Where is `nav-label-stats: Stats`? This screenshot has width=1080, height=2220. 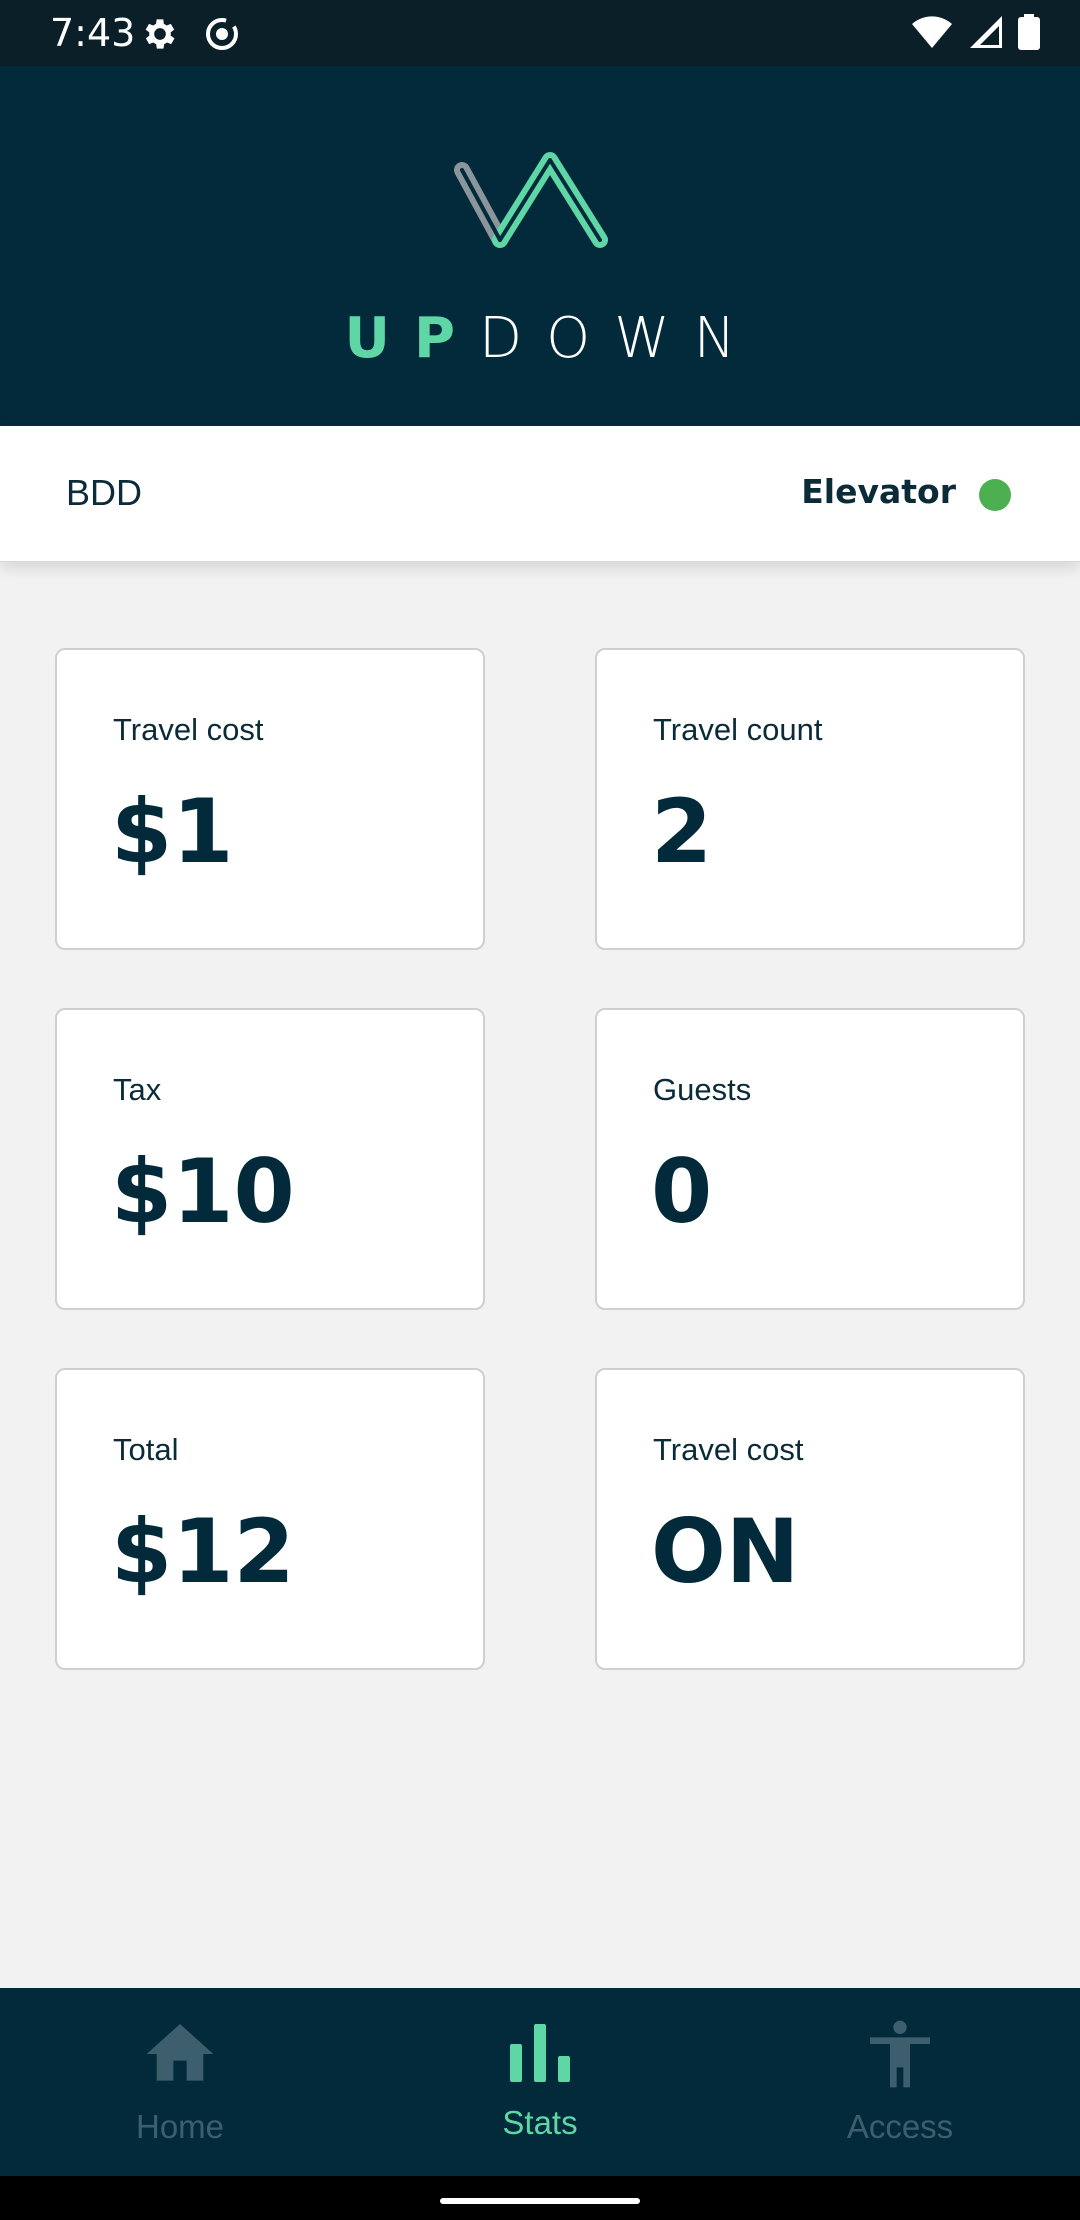
nav-label-stats: Stats is located at coordinates (540, 2122).